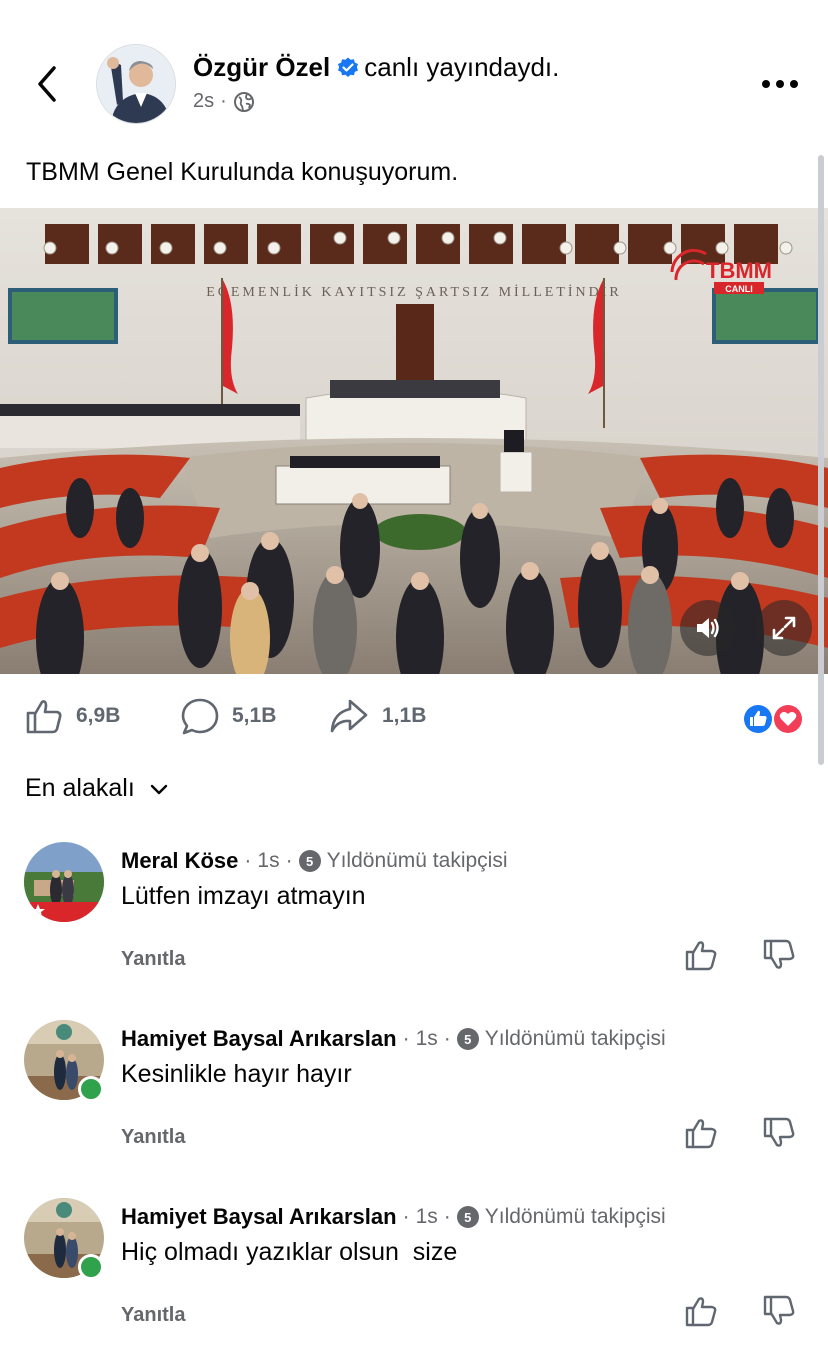 This screenshot has width=828, height=1346. What do you see at coordinates (404, 715) in the screenshot?
I see `share-count: 1,1B` at bounding box center [404, 715].